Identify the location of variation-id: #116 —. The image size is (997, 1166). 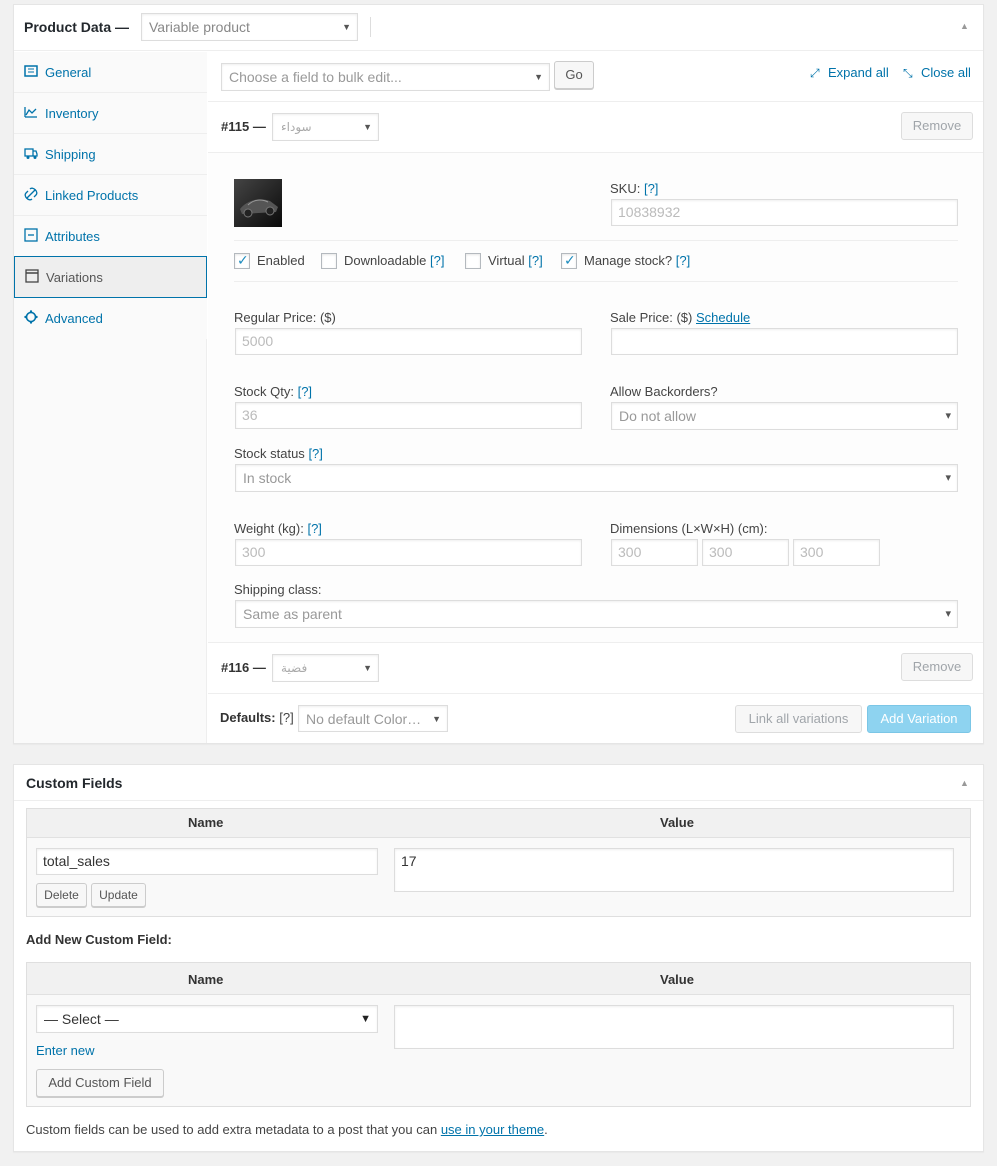
(243, 667).